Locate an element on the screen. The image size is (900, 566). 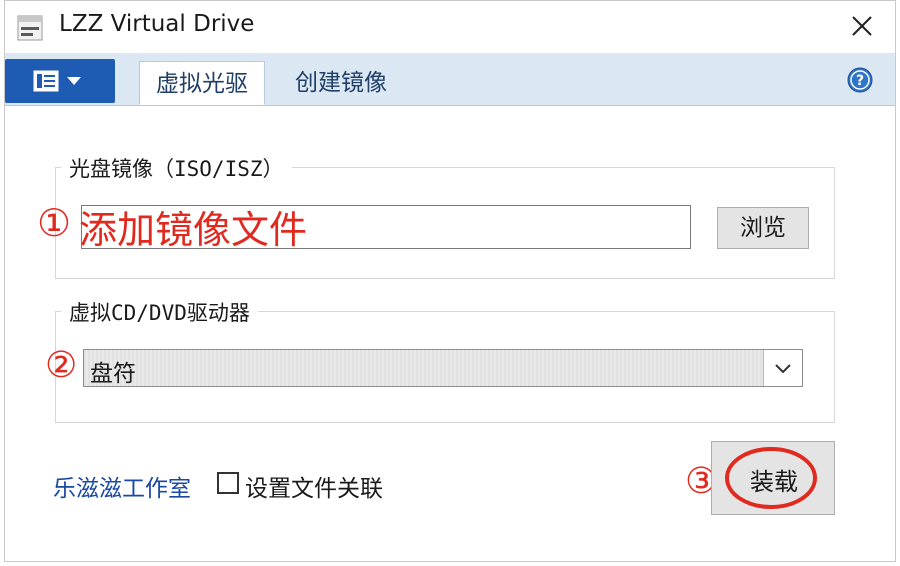
menu-list-icon is located at coordinates (57, 81).